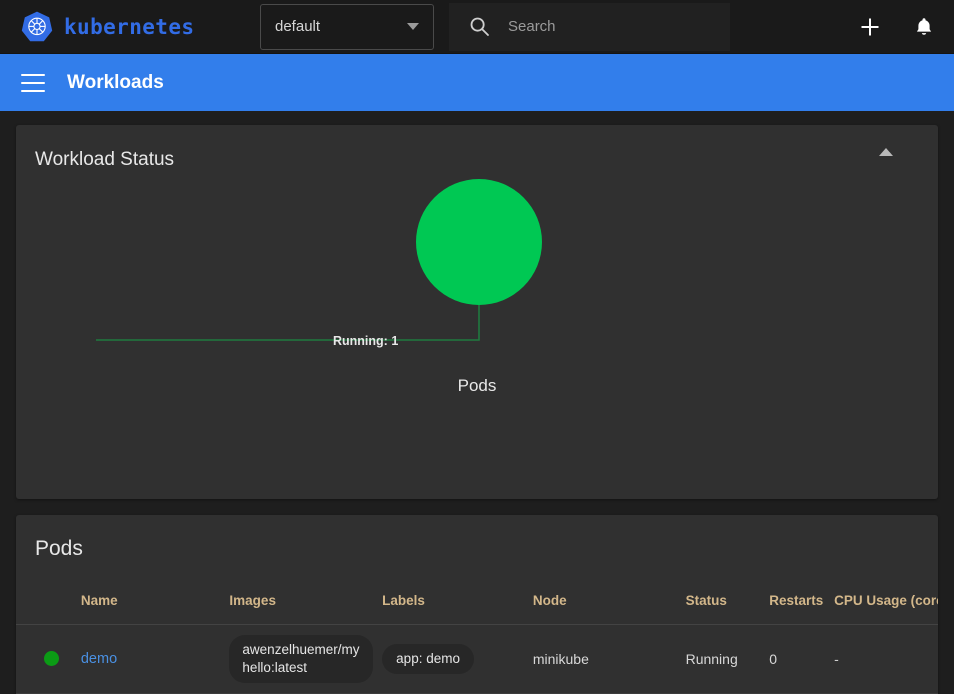 The width and height of the screenshot is (954, 694). Describe the element at coordinates (619, 26) in the screenshot. I see `search-input` at that location.